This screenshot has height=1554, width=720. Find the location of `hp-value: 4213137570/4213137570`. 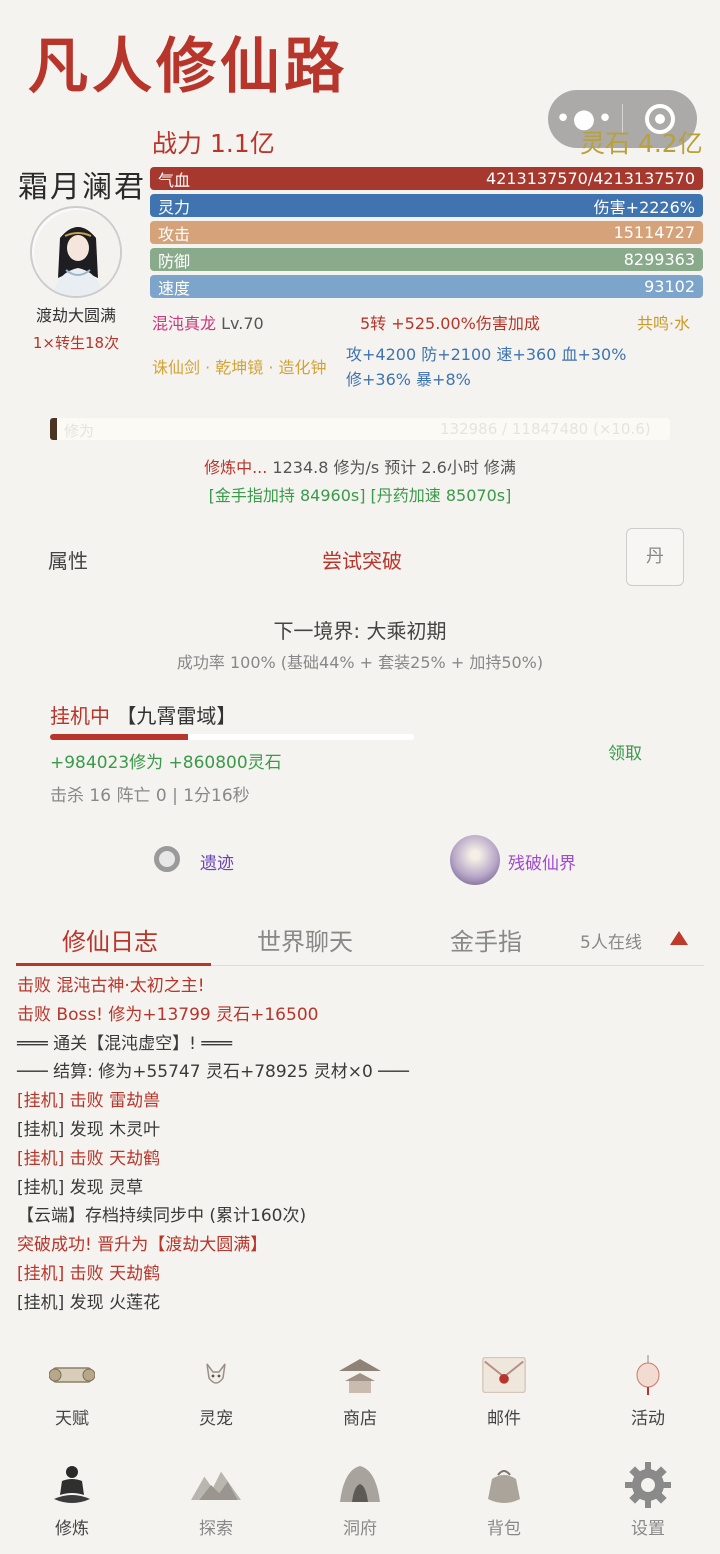

hp-value: 4213137570/4213137570 is located at coordinates (590, 178).